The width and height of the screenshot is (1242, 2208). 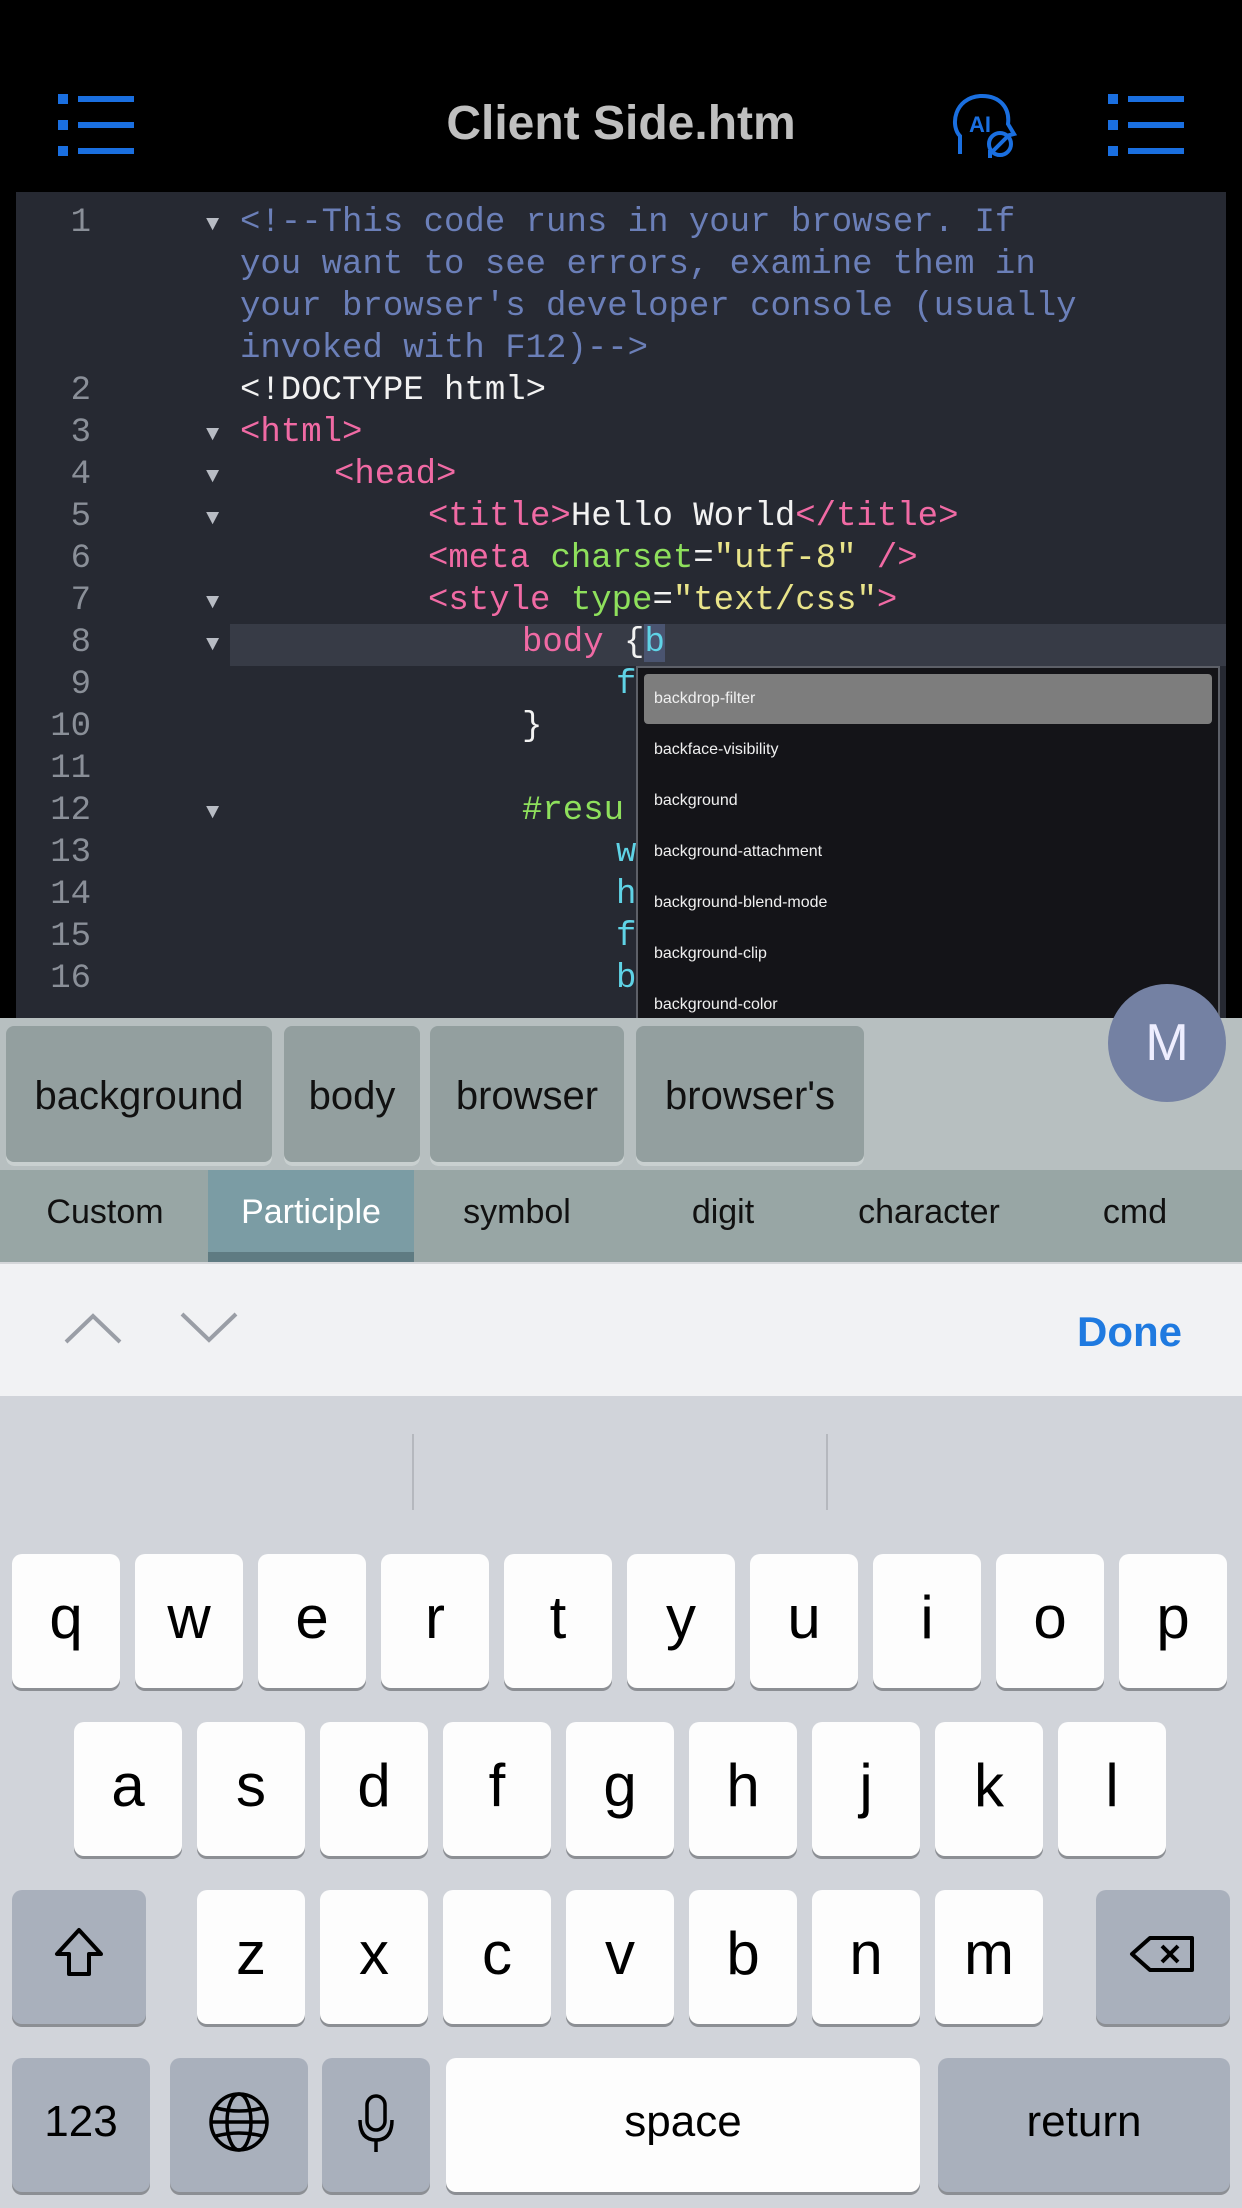 I want to click on menu-list-icon, so click(x=1146, y=127).